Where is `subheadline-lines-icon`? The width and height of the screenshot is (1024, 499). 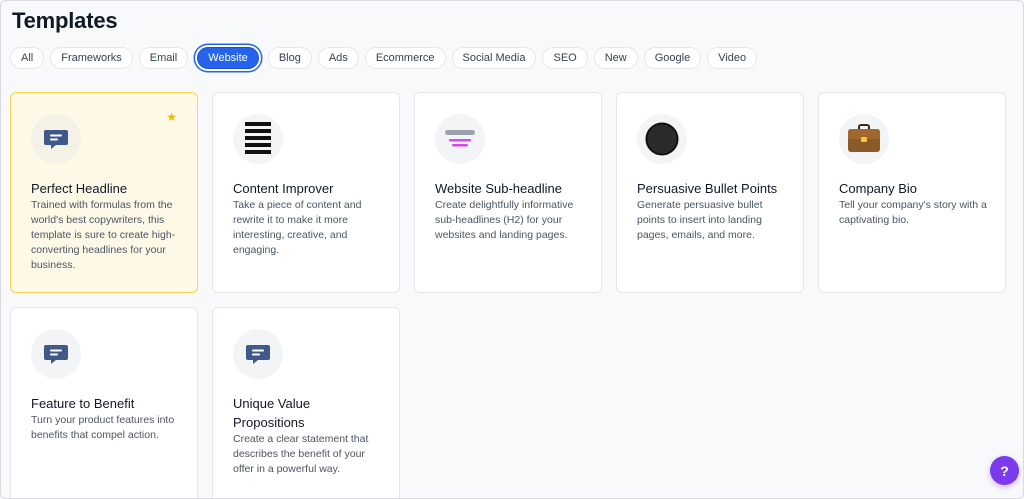 subheadline-lines-icon is located at coordinates (460, 139).